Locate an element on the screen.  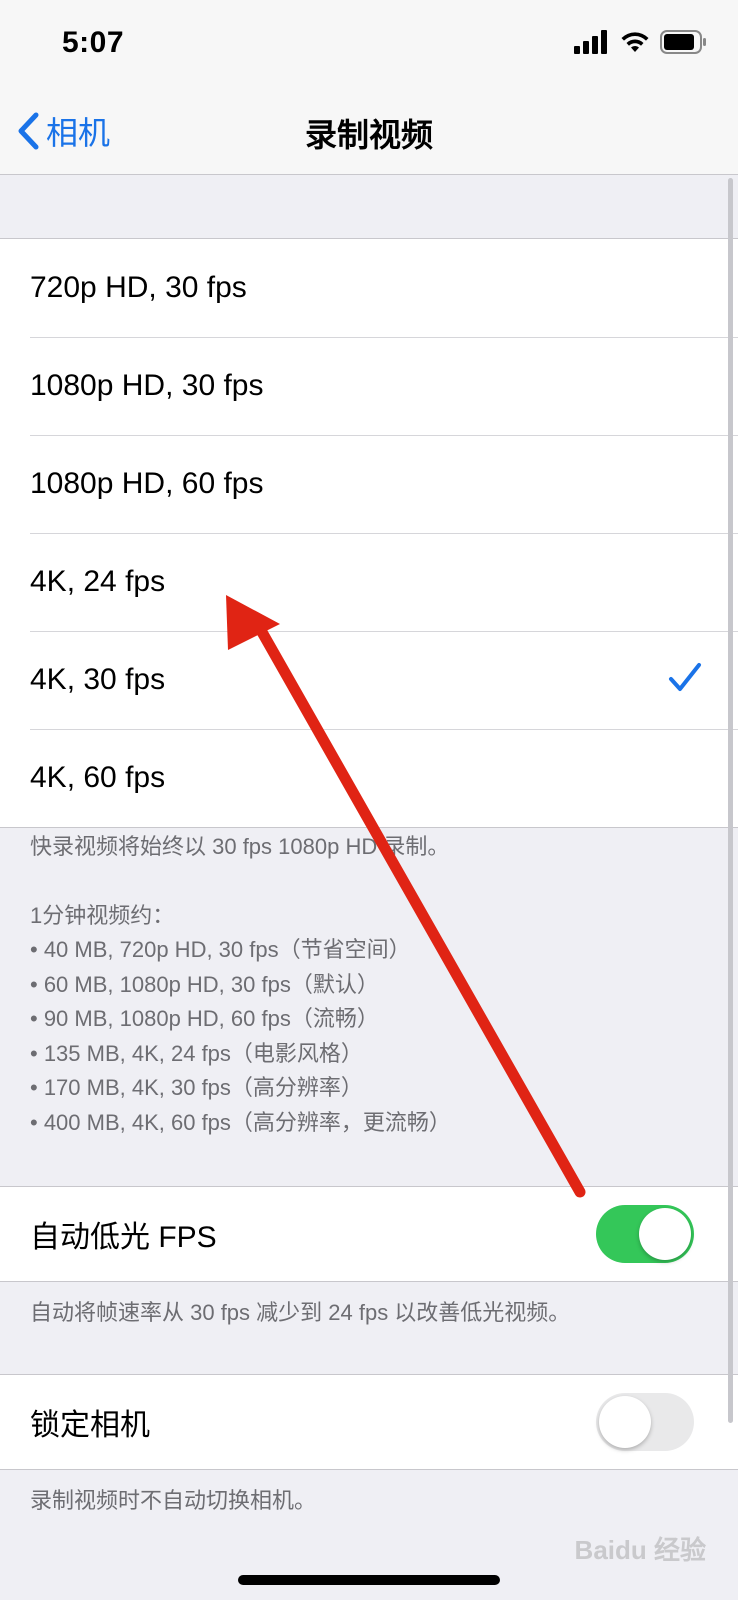
wifi-icon is located at coordinates (635, 42).